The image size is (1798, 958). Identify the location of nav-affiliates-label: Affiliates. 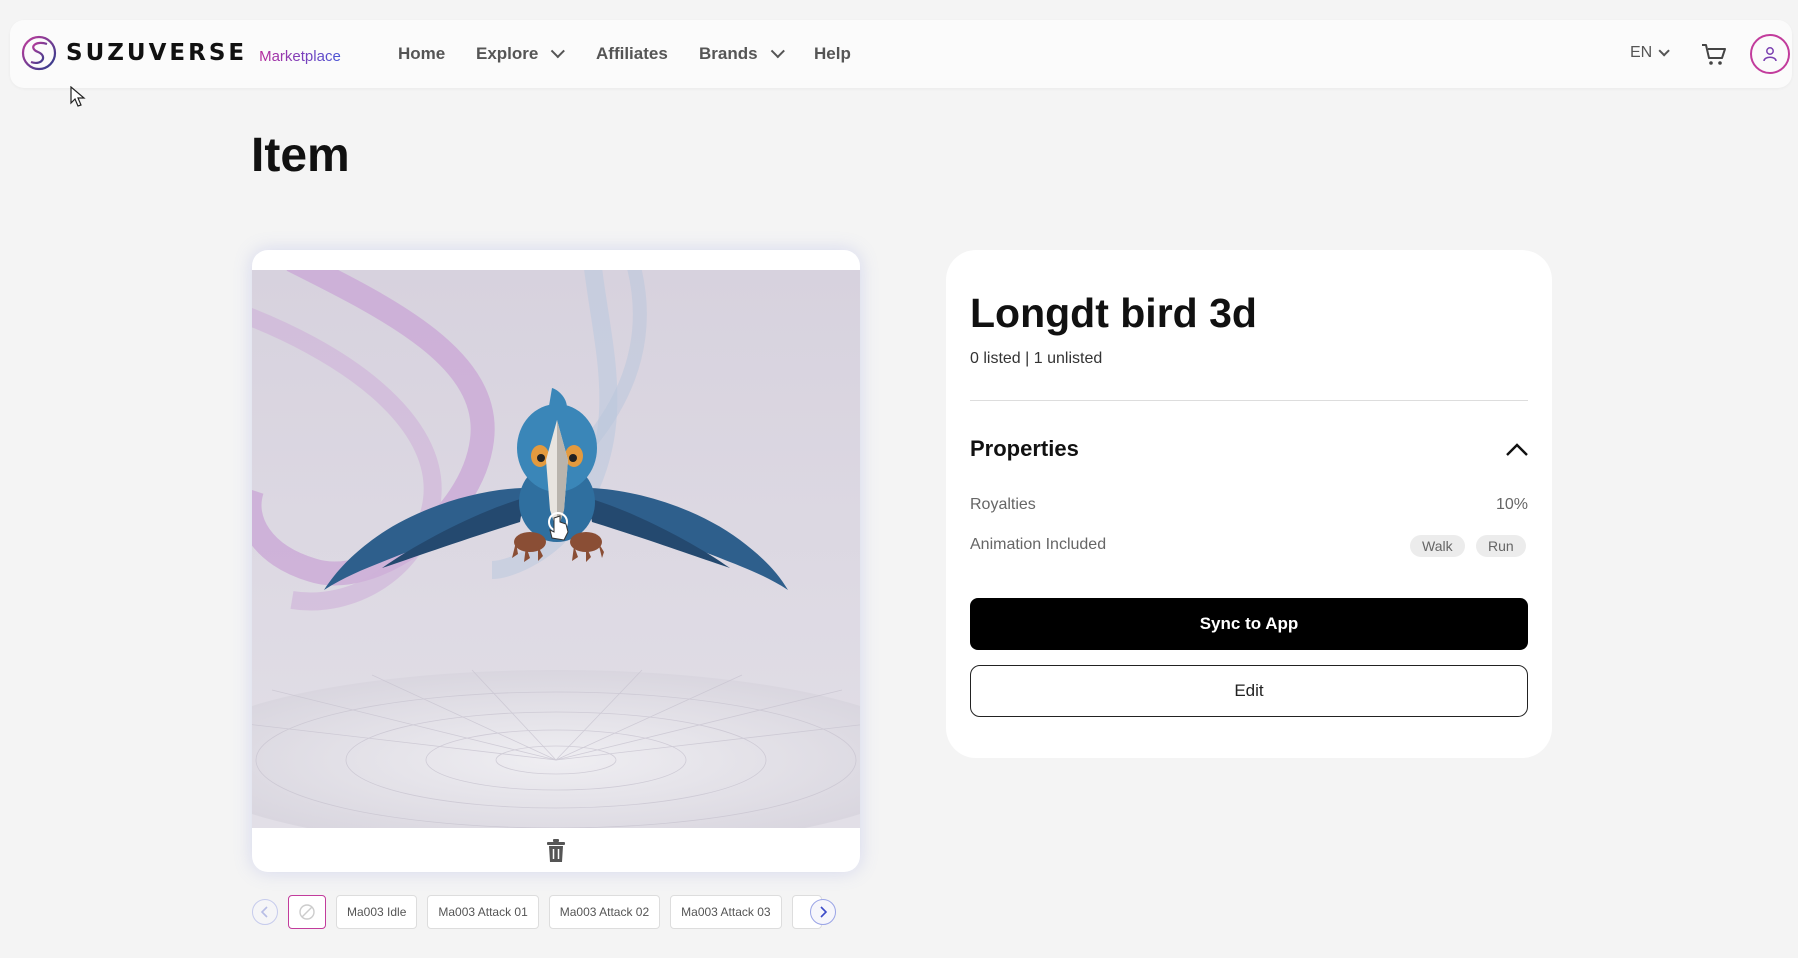
(632, 53).